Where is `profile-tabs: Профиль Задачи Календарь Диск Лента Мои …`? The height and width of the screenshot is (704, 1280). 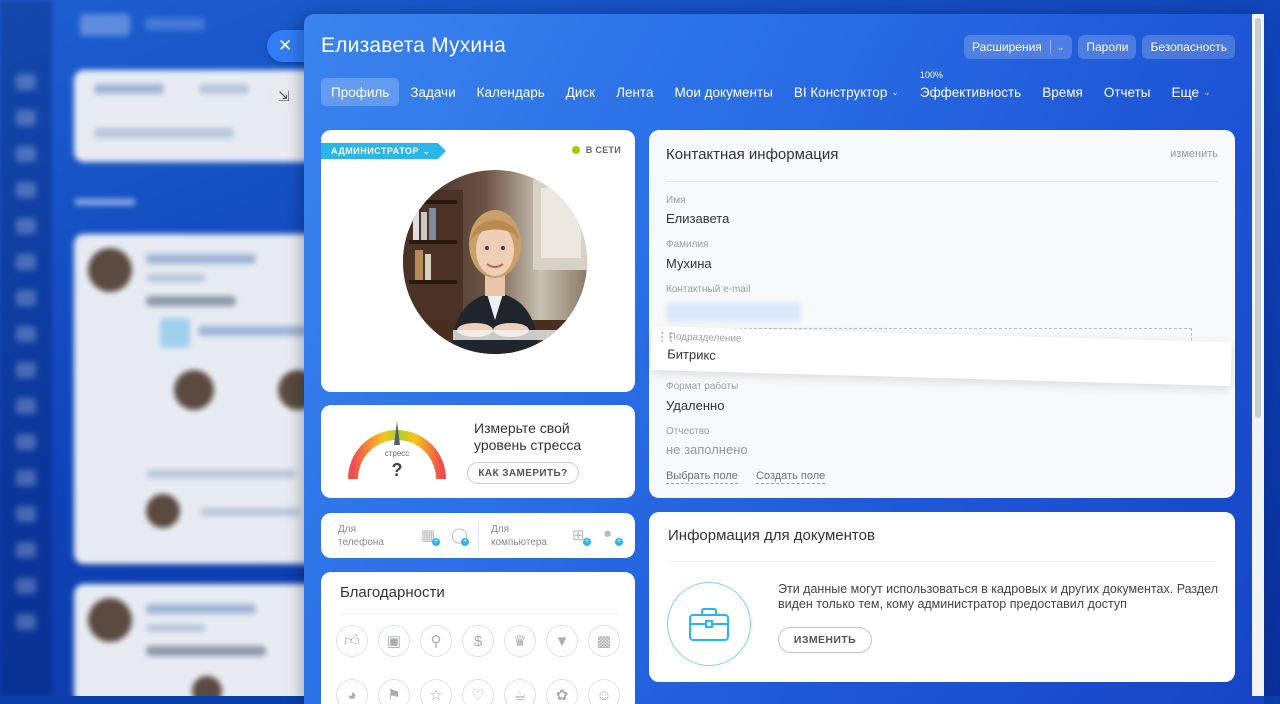 profile-tabs: Профиль Задачи Календарь Диск Лента Мои … is located at coordinates (771, 88).